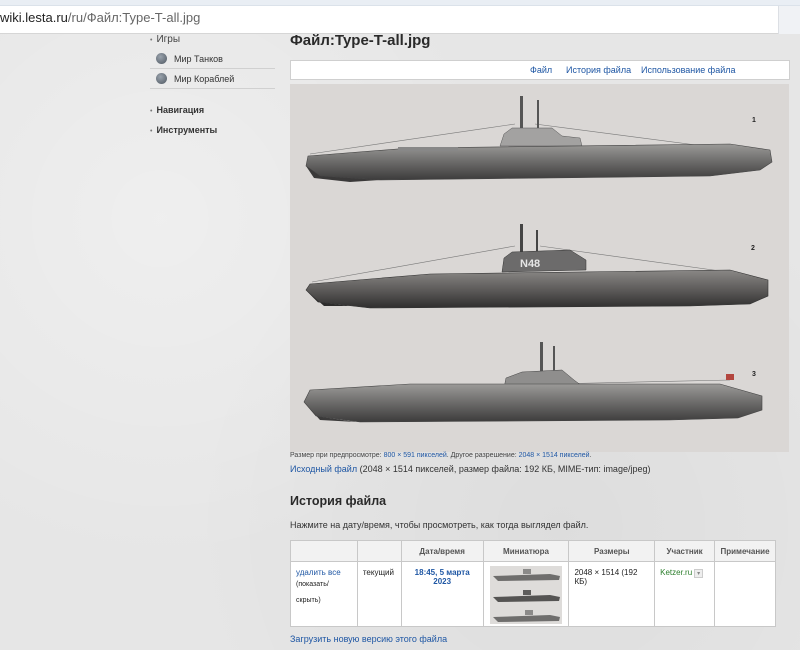  What do you see at coordinates (161, 58) in the screenshot?
I see `wot-logo-icon` at bounding box center [161, 58].